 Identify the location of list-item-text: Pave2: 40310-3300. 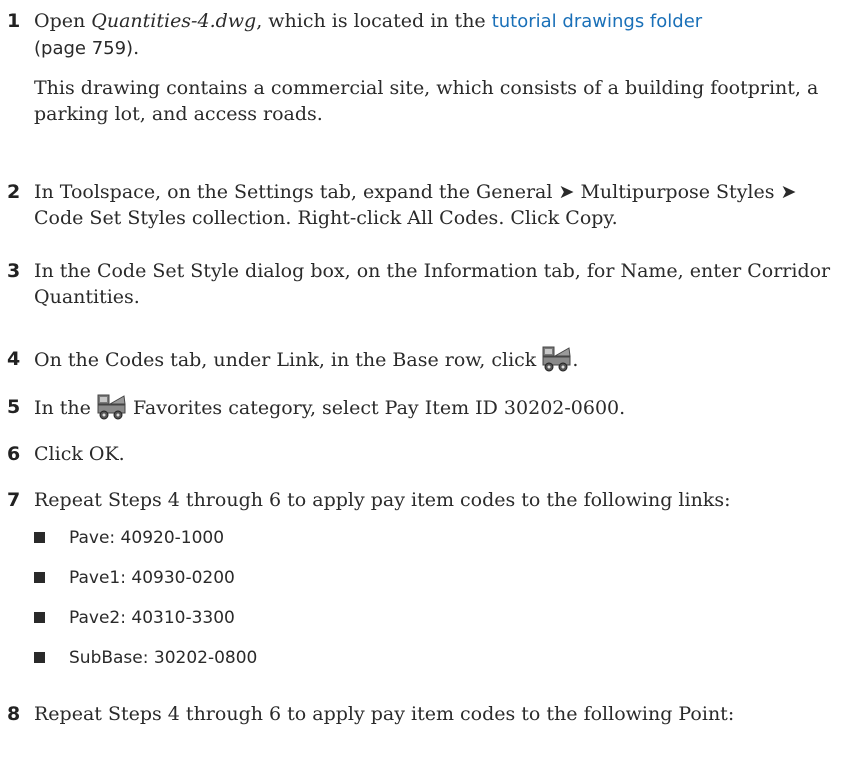
(152, 618).